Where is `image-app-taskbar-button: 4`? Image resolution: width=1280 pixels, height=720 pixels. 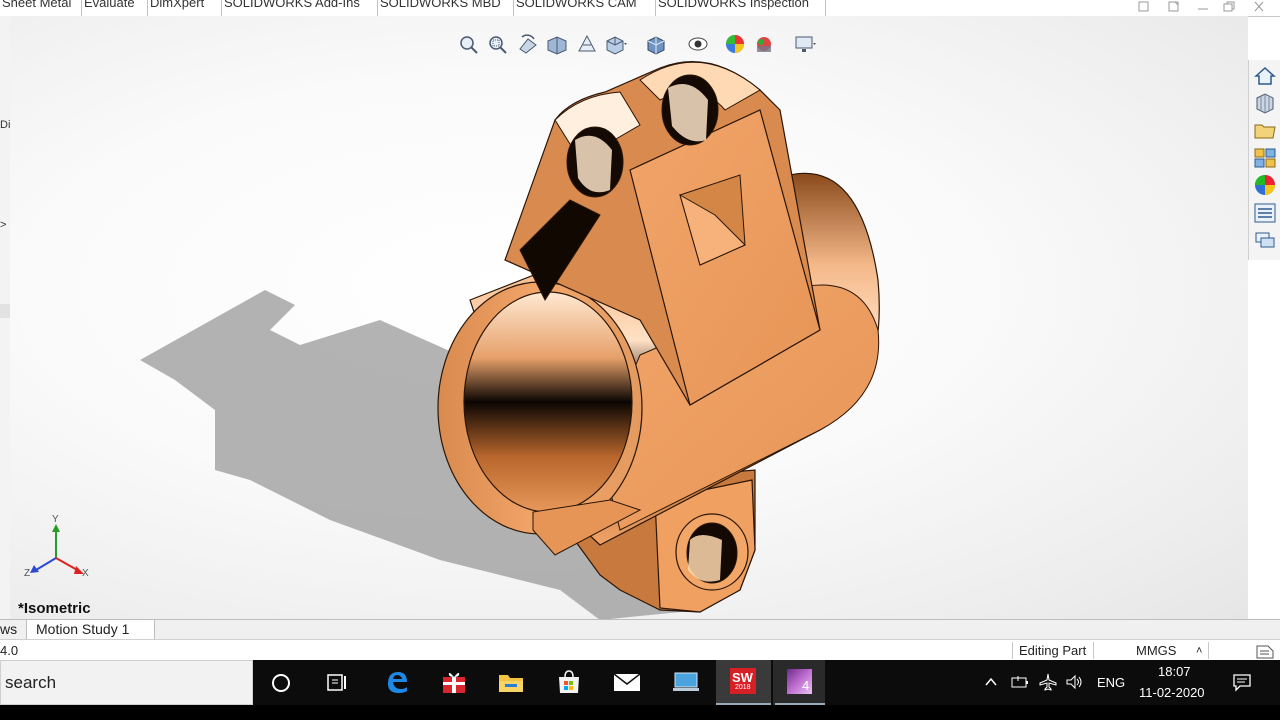
image-app-taskbar-button: 4 is located at coordinates (799, 682).